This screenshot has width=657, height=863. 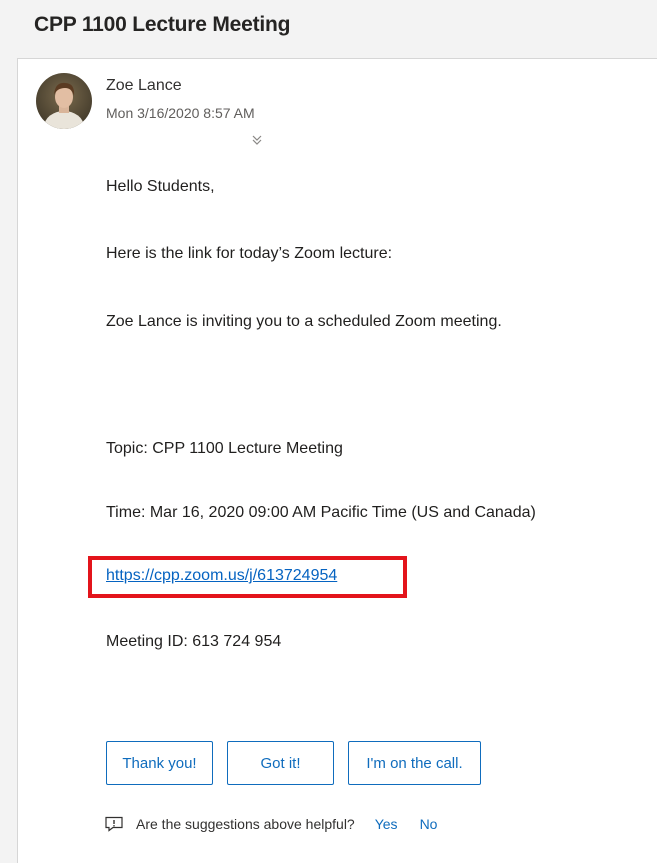 What do you see at coordinates (280, 763) in the screenshot?
I see `suggested-reply-got-it: Got it!` at bounding box center [280, 763].